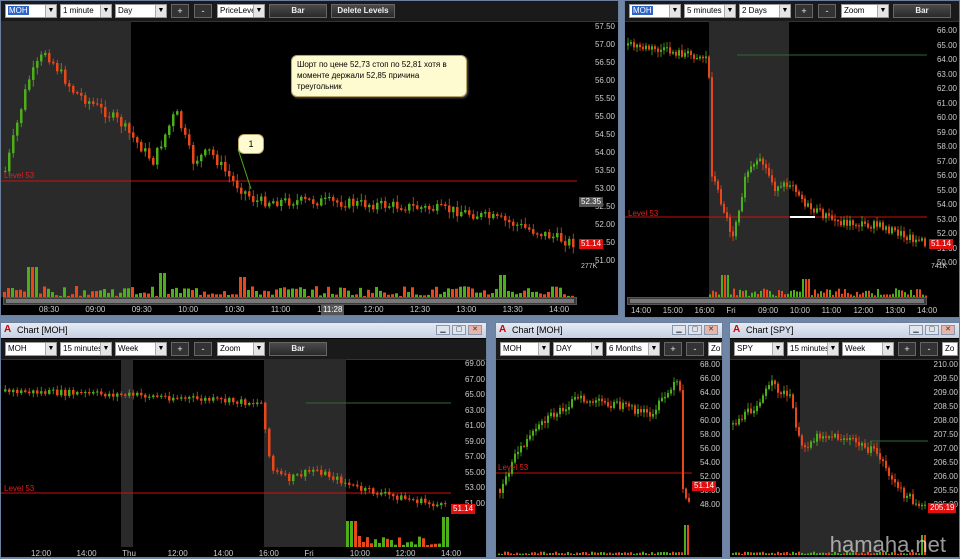 This screenshot has width=960, height=559. Describe the element at coordinates (945, 490) in the screenshot. I see `price-tick-label: 205.50` at that location.